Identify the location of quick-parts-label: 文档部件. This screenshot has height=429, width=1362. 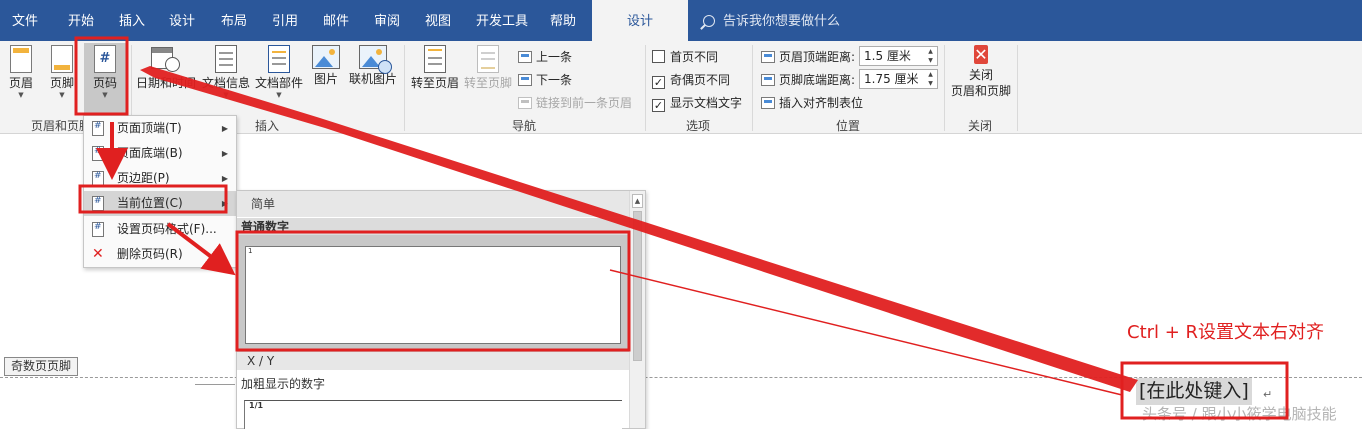
(278, 83).